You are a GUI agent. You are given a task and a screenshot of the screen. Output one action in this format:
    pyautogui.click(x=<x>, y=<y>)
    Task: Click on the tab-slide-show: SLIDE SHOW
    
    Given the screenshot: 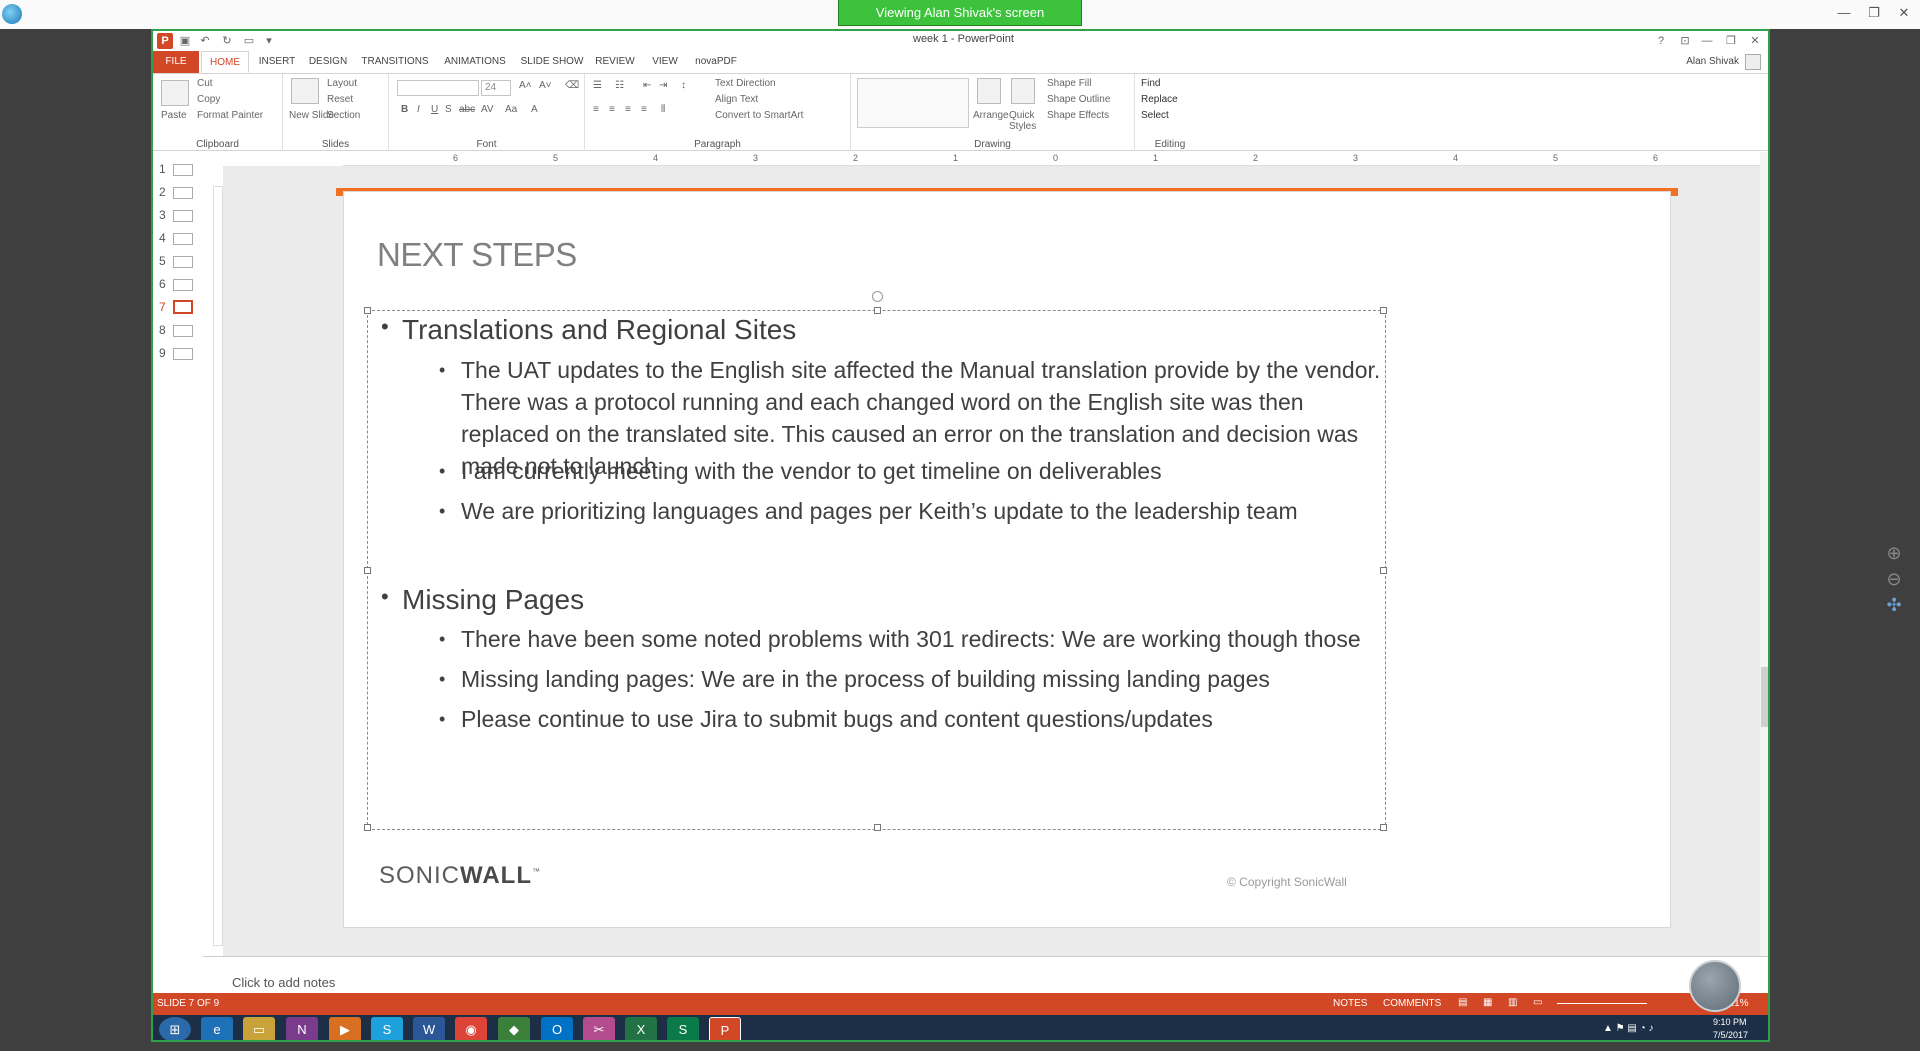 What is the action you would take?
    pyautogui.click(x=552, y=62)
    